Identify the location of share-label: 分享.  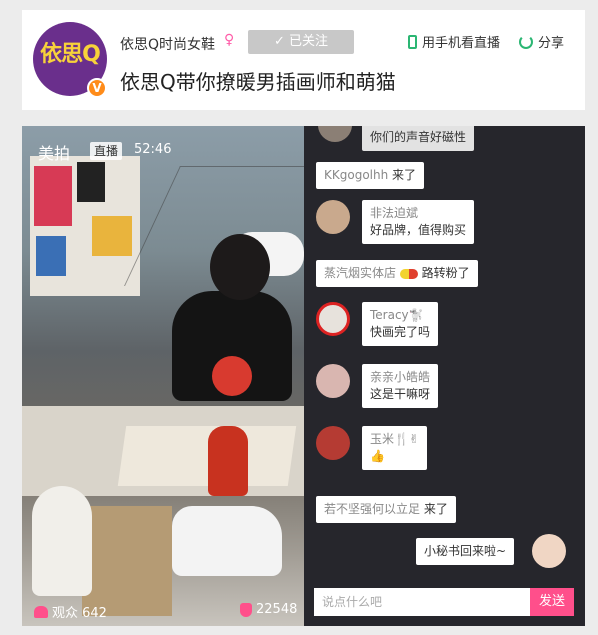
(551, 43).